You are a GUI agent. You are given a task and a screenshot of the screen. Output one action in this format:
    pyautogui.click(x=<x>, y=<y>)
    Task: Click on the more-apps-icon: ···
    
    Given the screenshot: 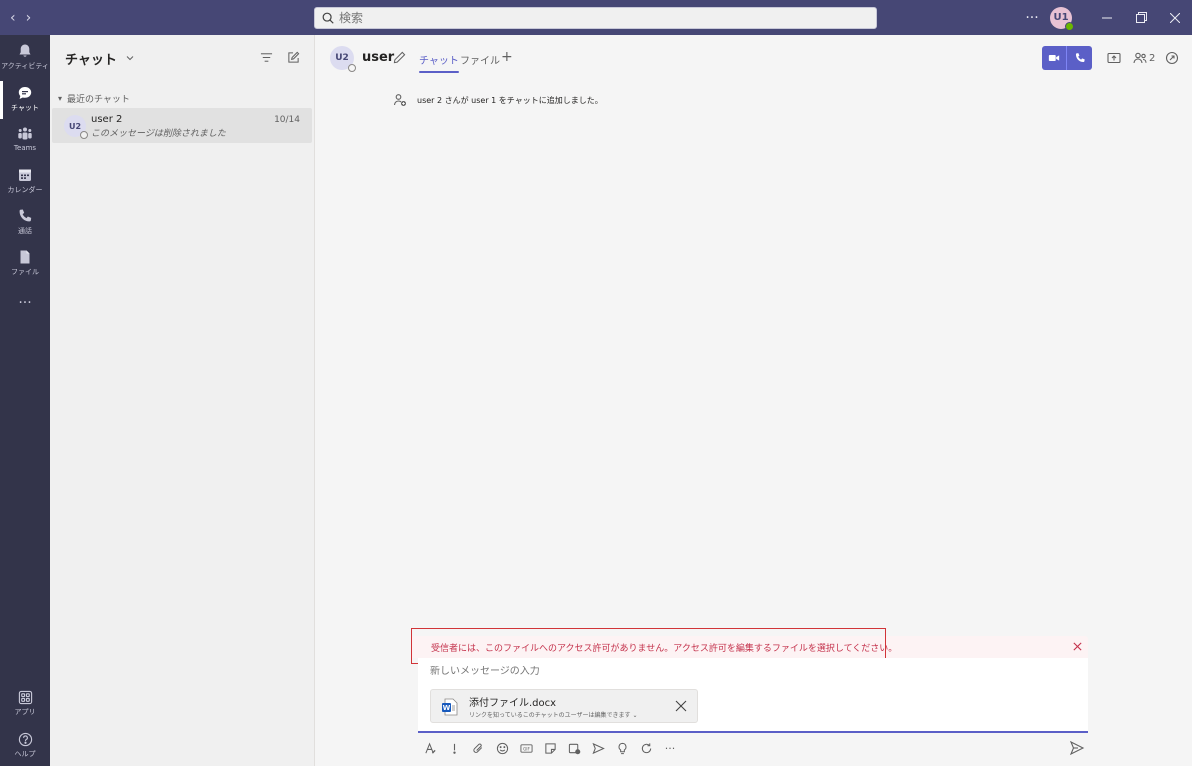 What is the action you would take?
    pyautogui.click(x=25, y=303)
    